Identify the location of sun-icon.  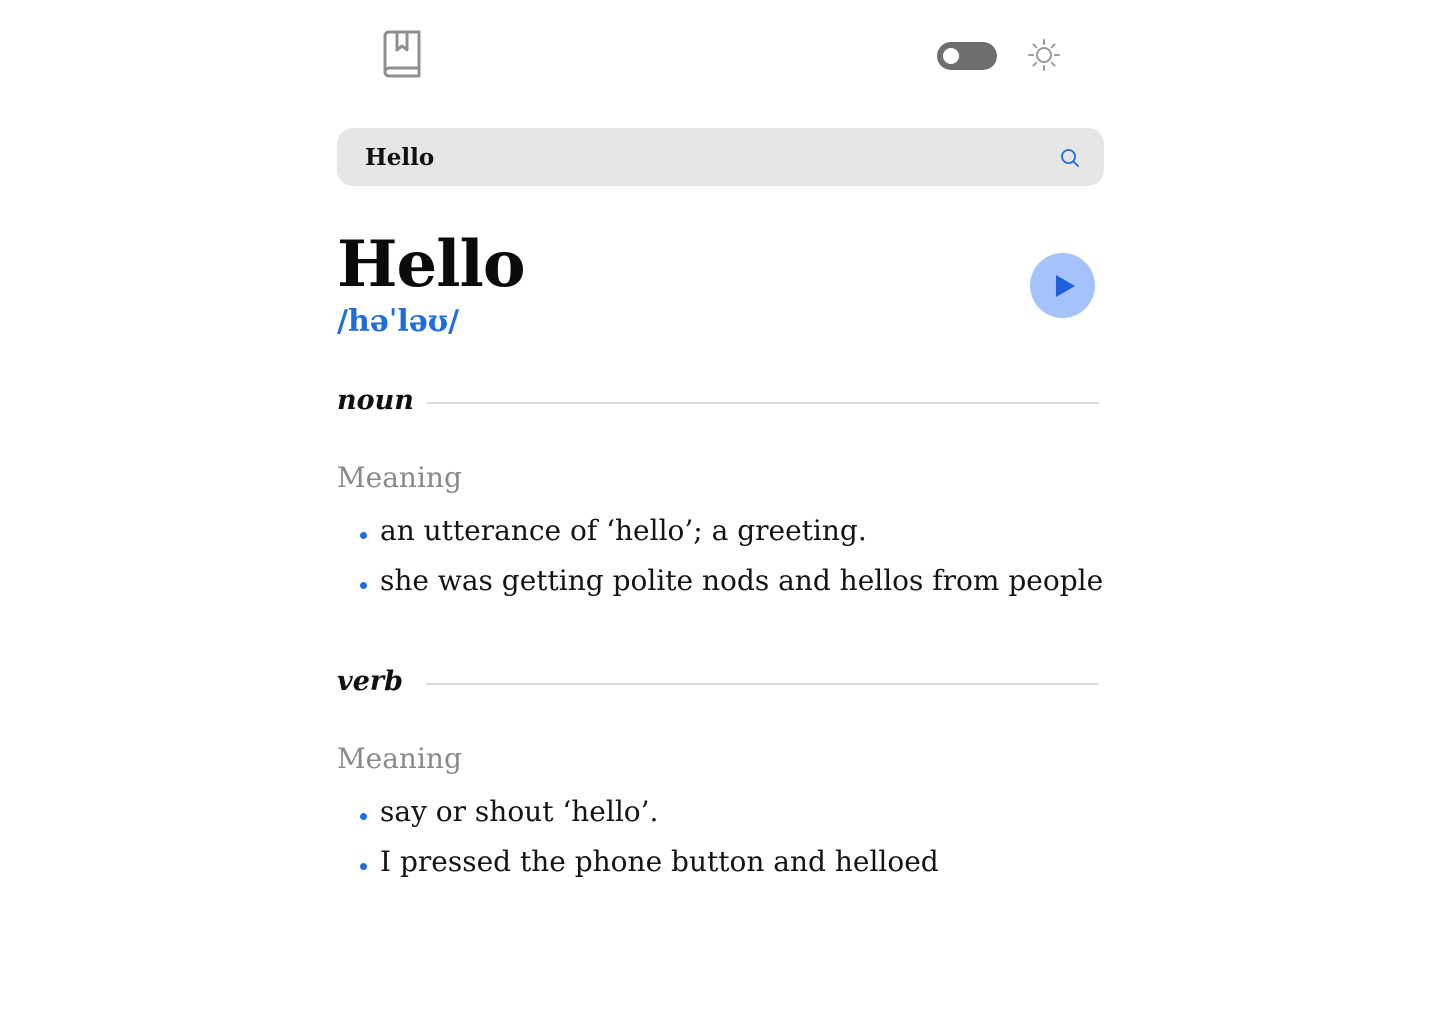
(1044, 55).